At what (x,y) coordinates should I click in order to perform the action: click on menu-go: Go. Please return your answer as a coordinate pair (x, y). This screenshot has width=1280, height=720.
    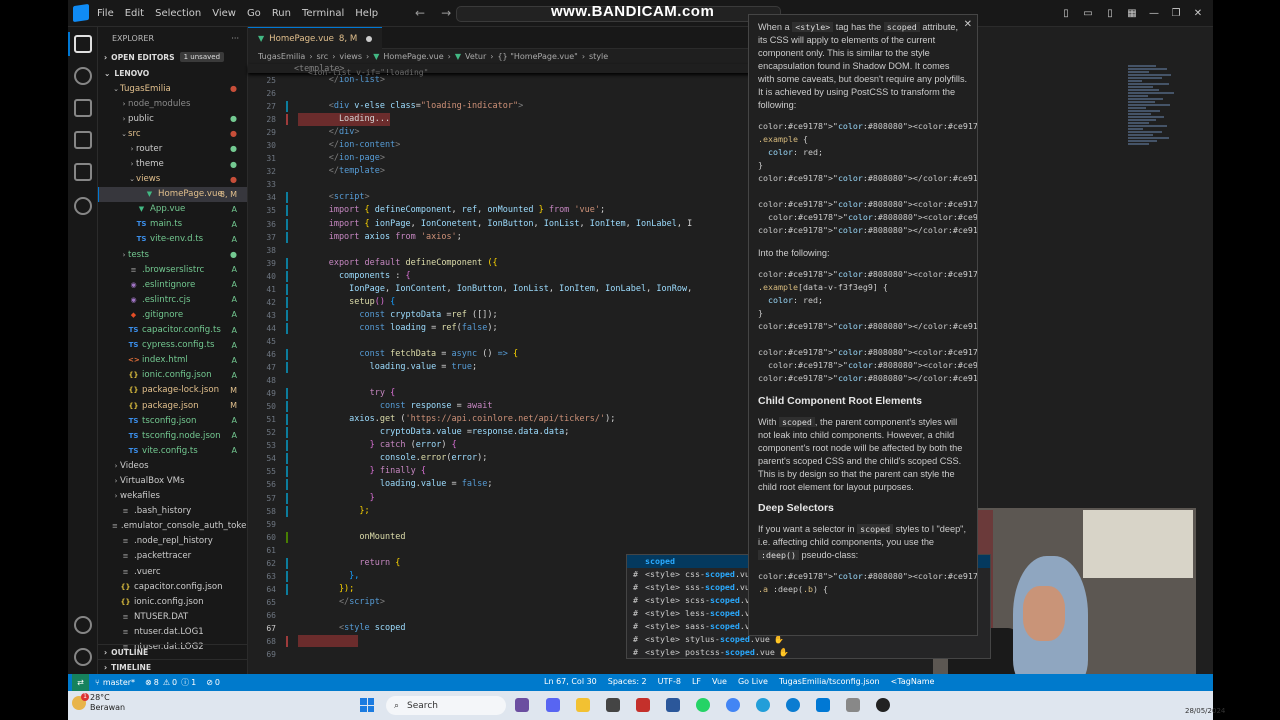
    Looking at the image, I should click on (254, 13).